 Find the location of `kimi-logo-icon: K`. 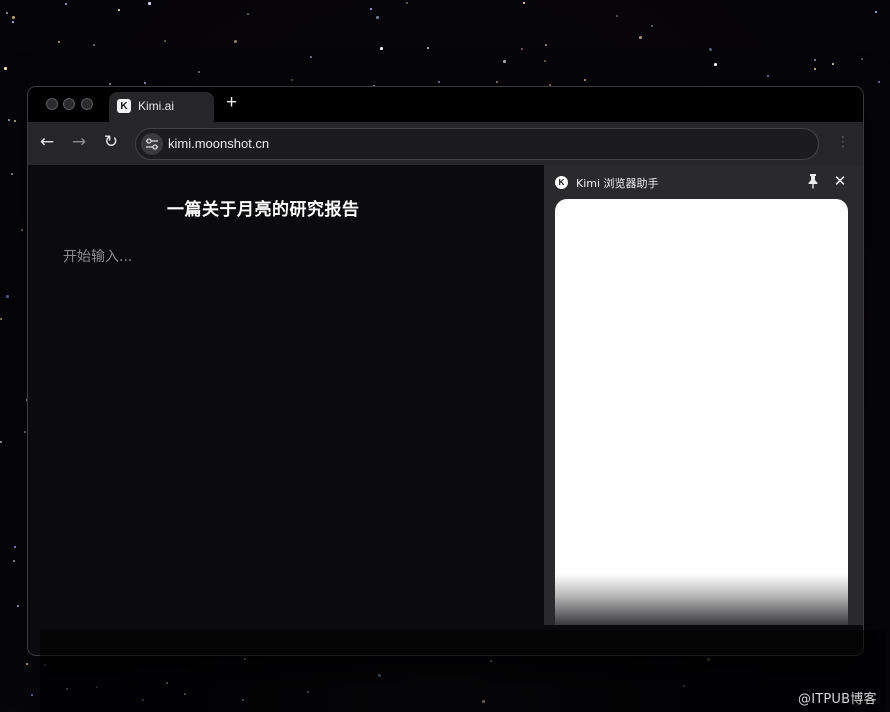

kimi-logo-icon: K is located at coordinates (561, 182).